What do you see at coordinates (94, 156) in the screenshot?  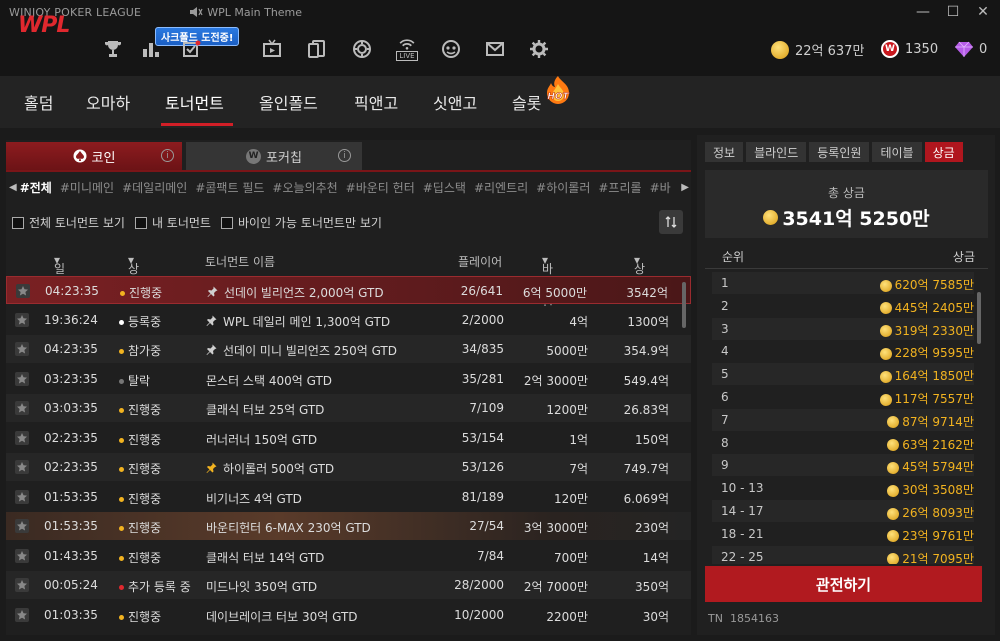 I see `coin-tab: 코인 i` at bounding box center [94, 156].